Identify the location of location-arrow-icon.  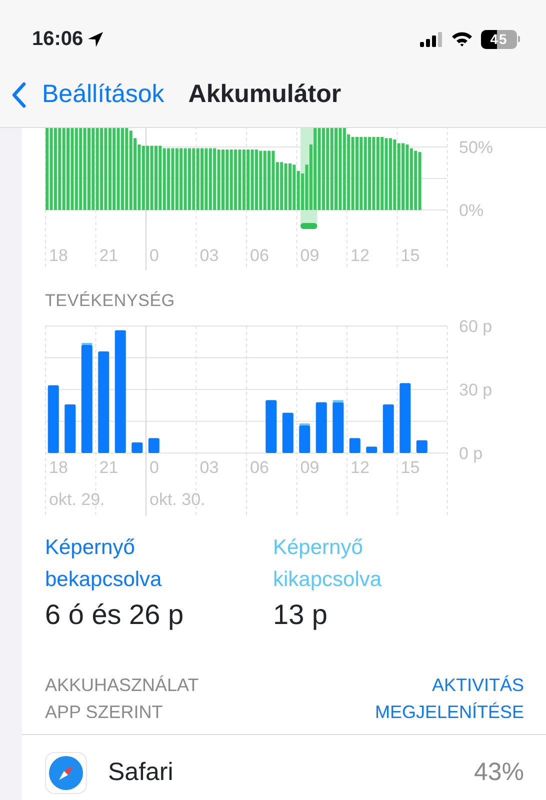
(95, 39).